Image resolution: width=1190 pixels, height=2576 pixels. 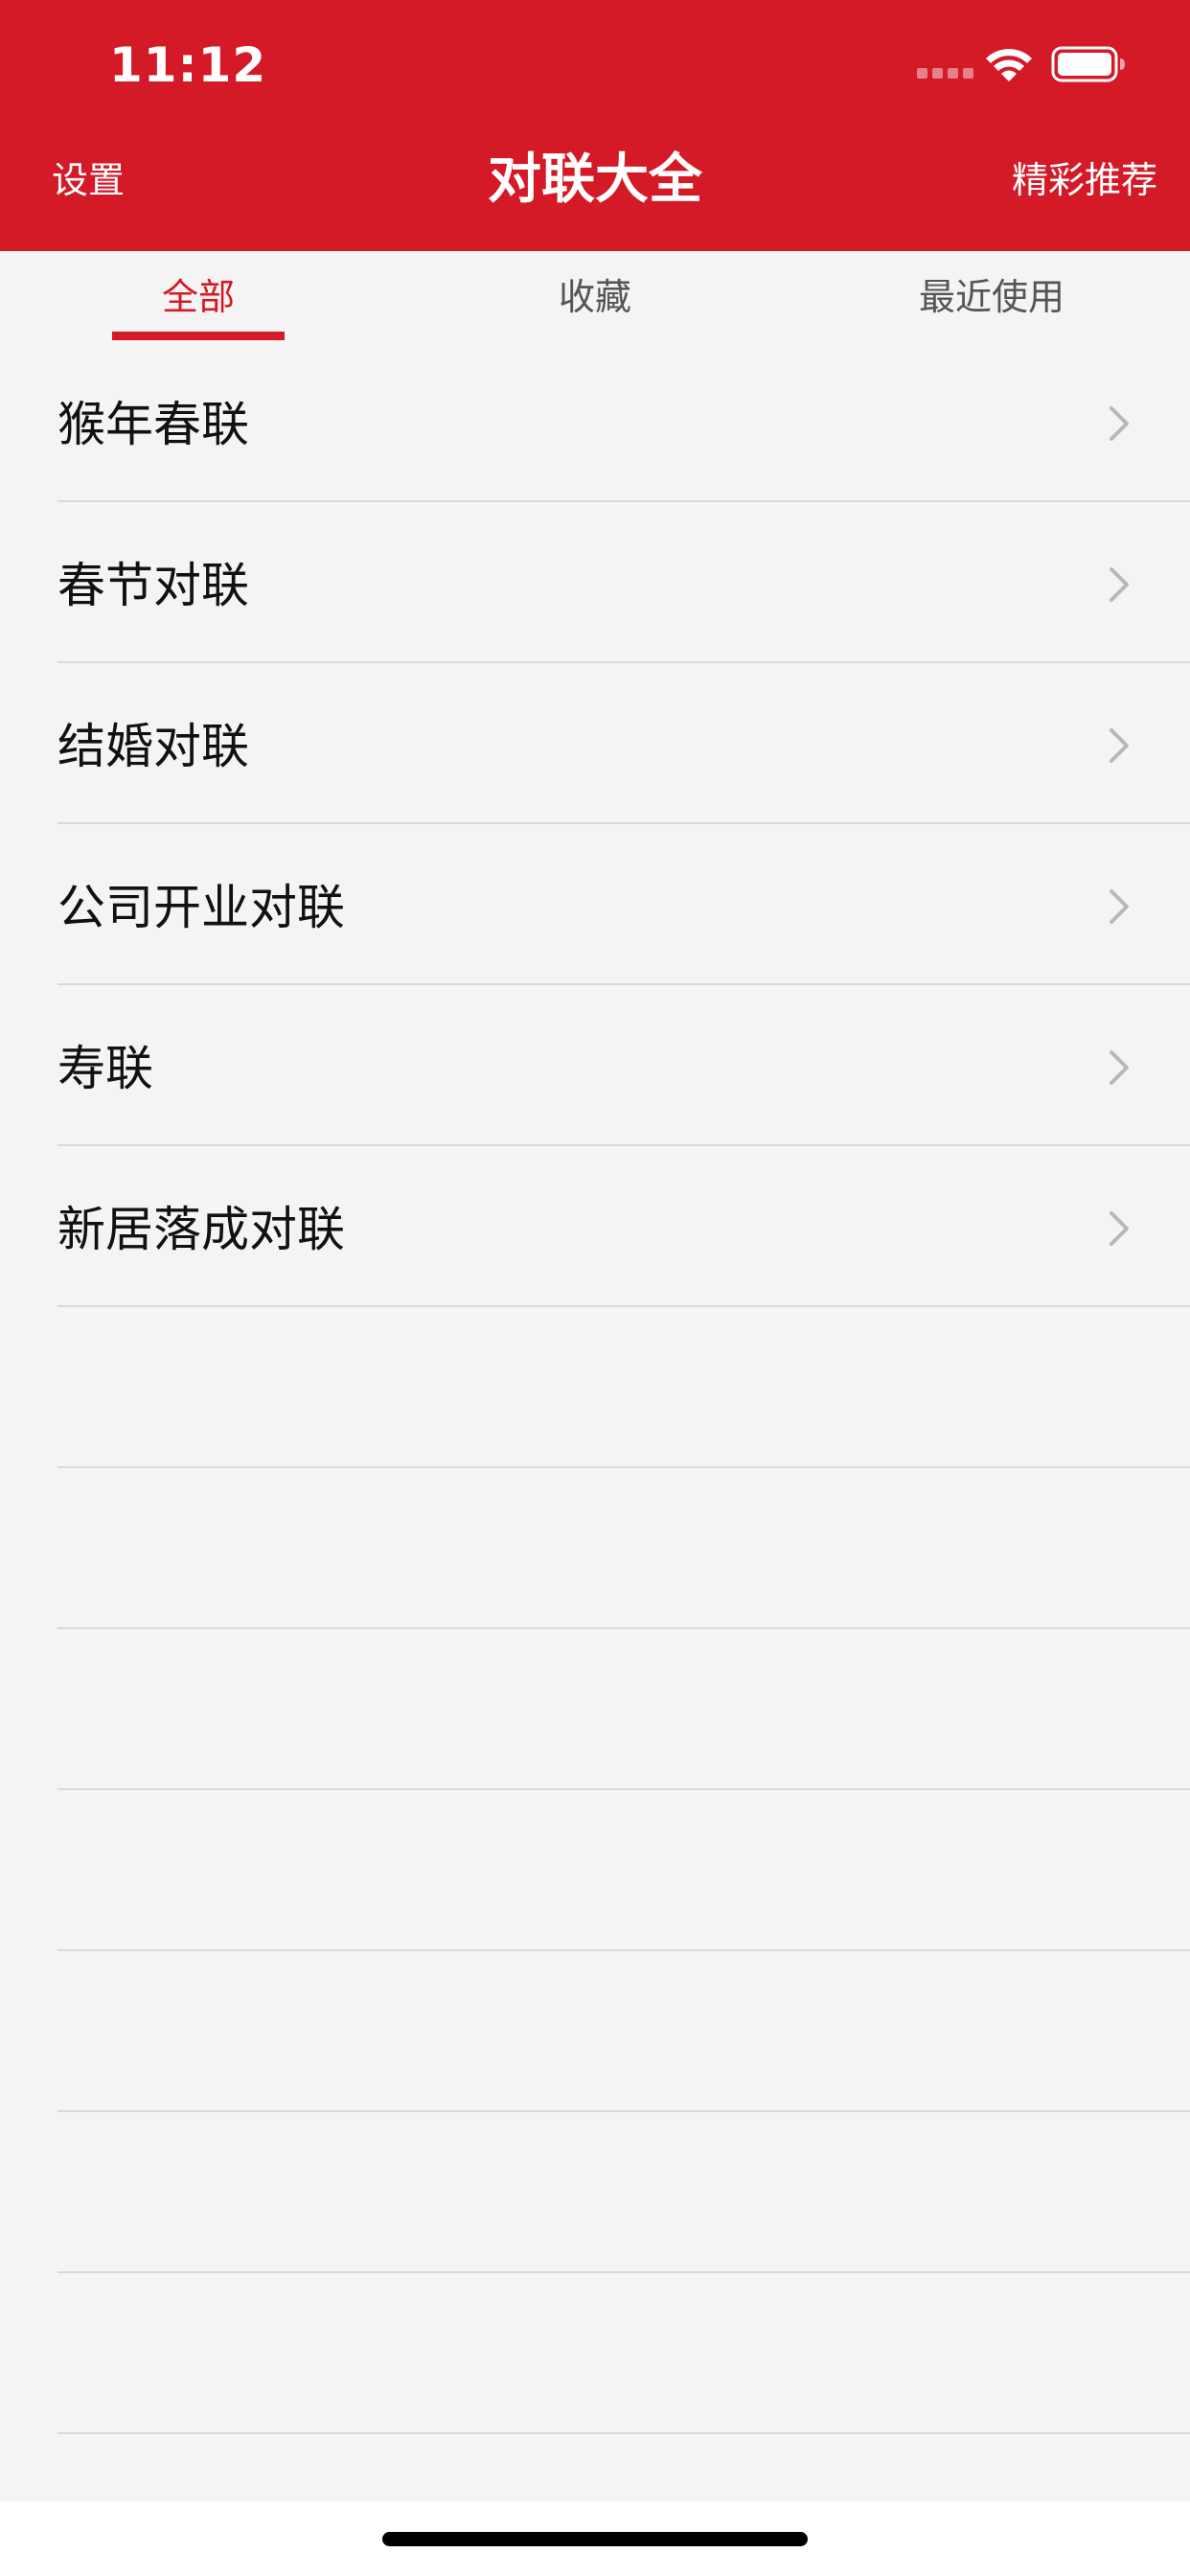 I want to click on list-item-label: 寿联, so click(x=105, y=1068).